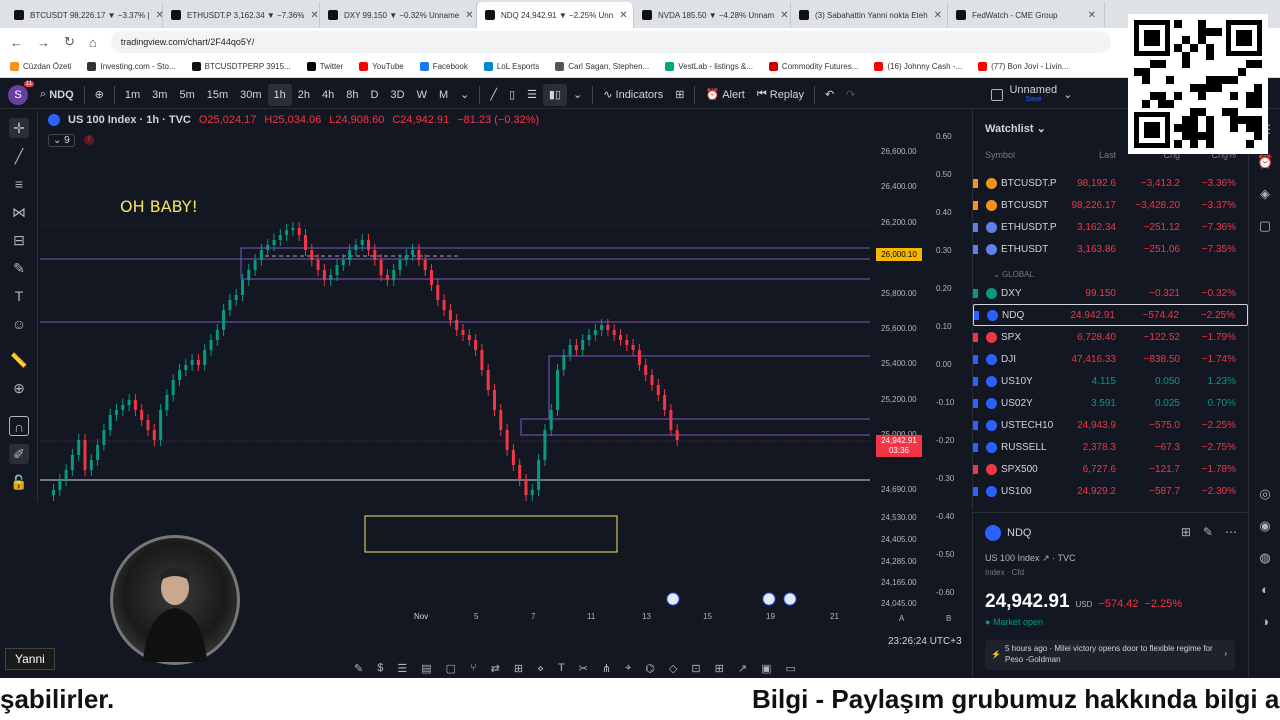  Describe the element at coordinates (241, 15) in the screenshot. I see `browser-tab: ETHUSDT.P 3,162.34 ▼ −7.36% ✕` at that location.